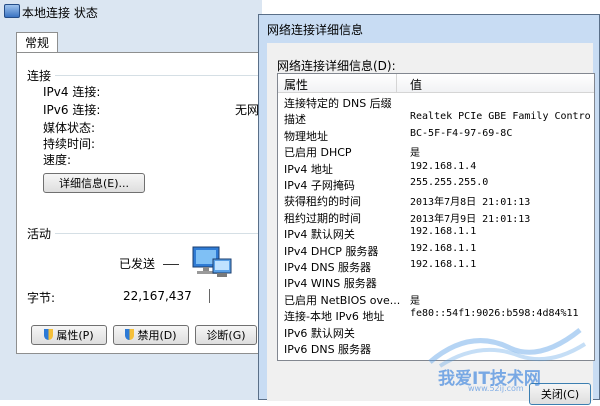  I want to click on property-name: 连接-本地 IPv6 地址, so click(334, 317).